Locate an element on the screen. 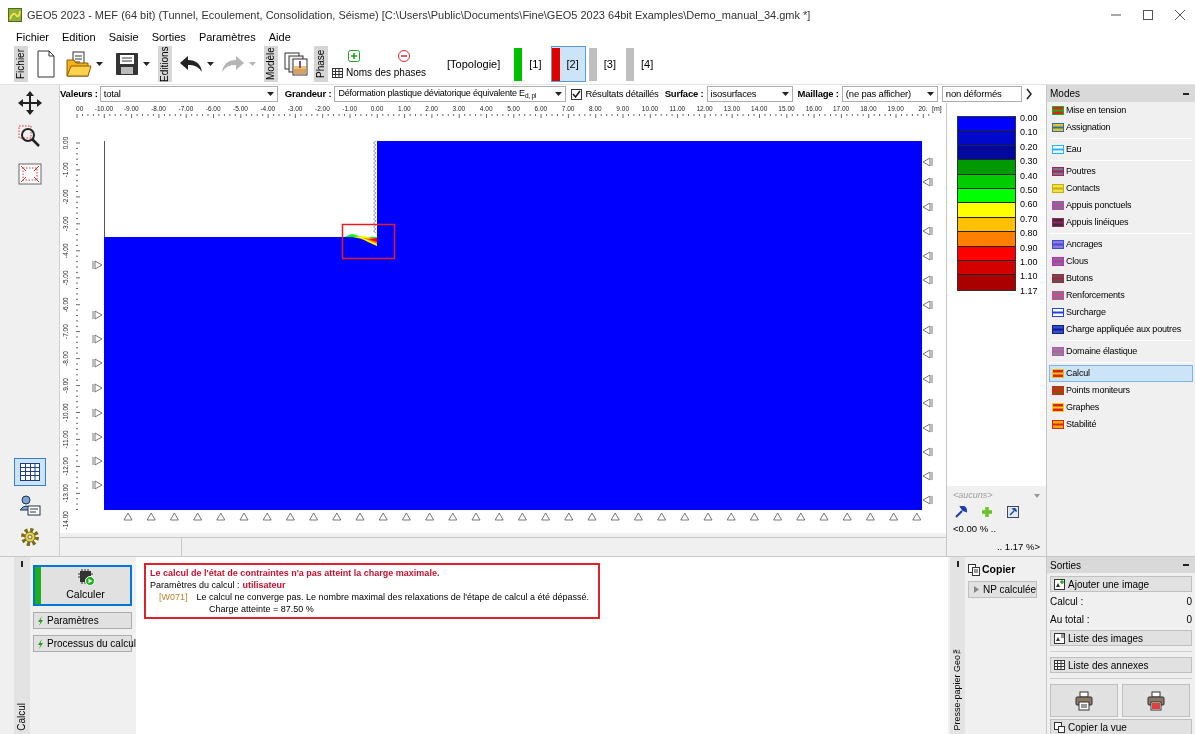  phase-tab: [2] is located at coordinates (568, 64).